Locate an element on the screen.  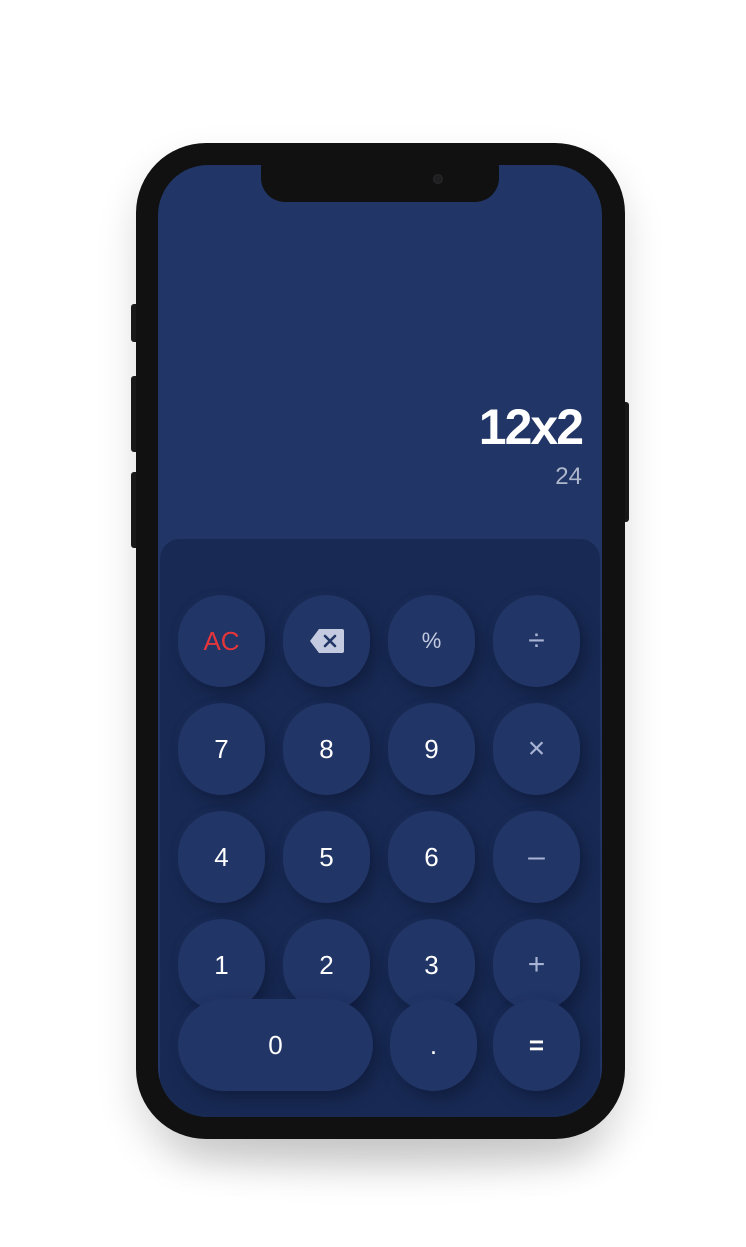
equals-button: = is located at coordinates (536, 1045).